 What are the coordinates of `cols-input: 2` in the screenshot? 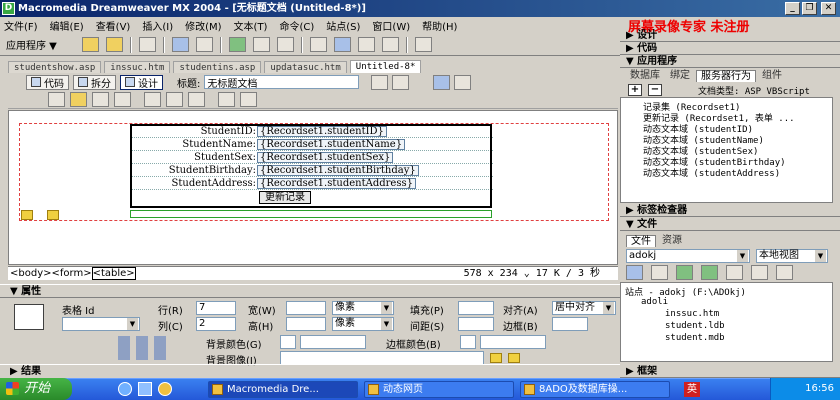 It's located at (216, 324).